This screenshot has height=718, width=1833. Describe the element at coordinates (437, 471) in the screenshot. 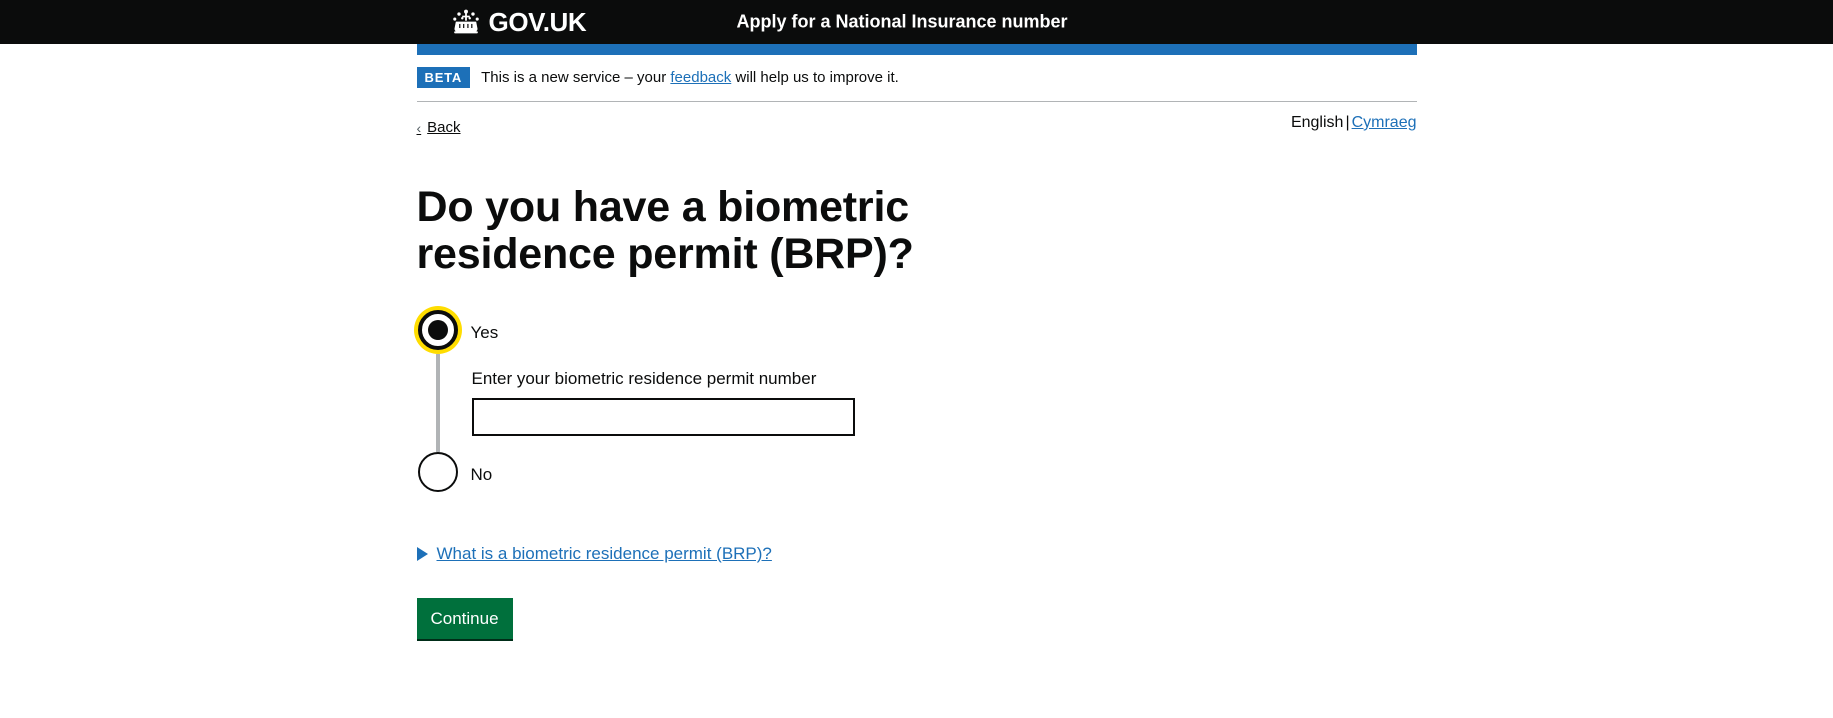

I see `radio-button-no` at that location.